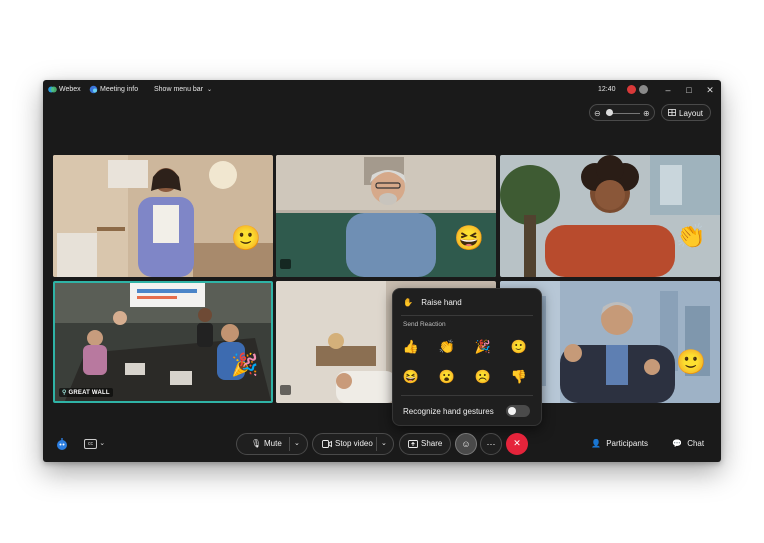 The image size is (764, 543). What do you see at coordinates (643, 89) in the screenshot?
I see `audio-status-icon` at bounding box center [643, 89].